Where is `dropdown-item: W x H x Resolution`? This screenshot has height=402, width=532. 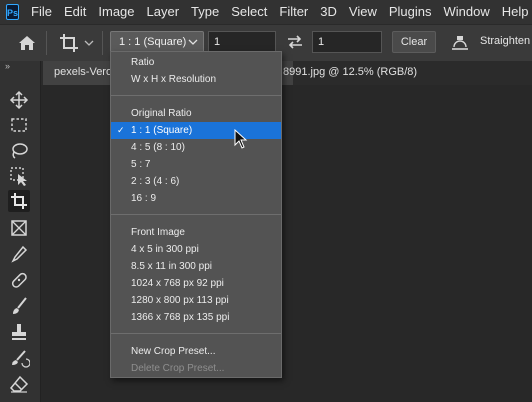 dropdown-item: W x H x Resolution is located at coordinates (196, 79).